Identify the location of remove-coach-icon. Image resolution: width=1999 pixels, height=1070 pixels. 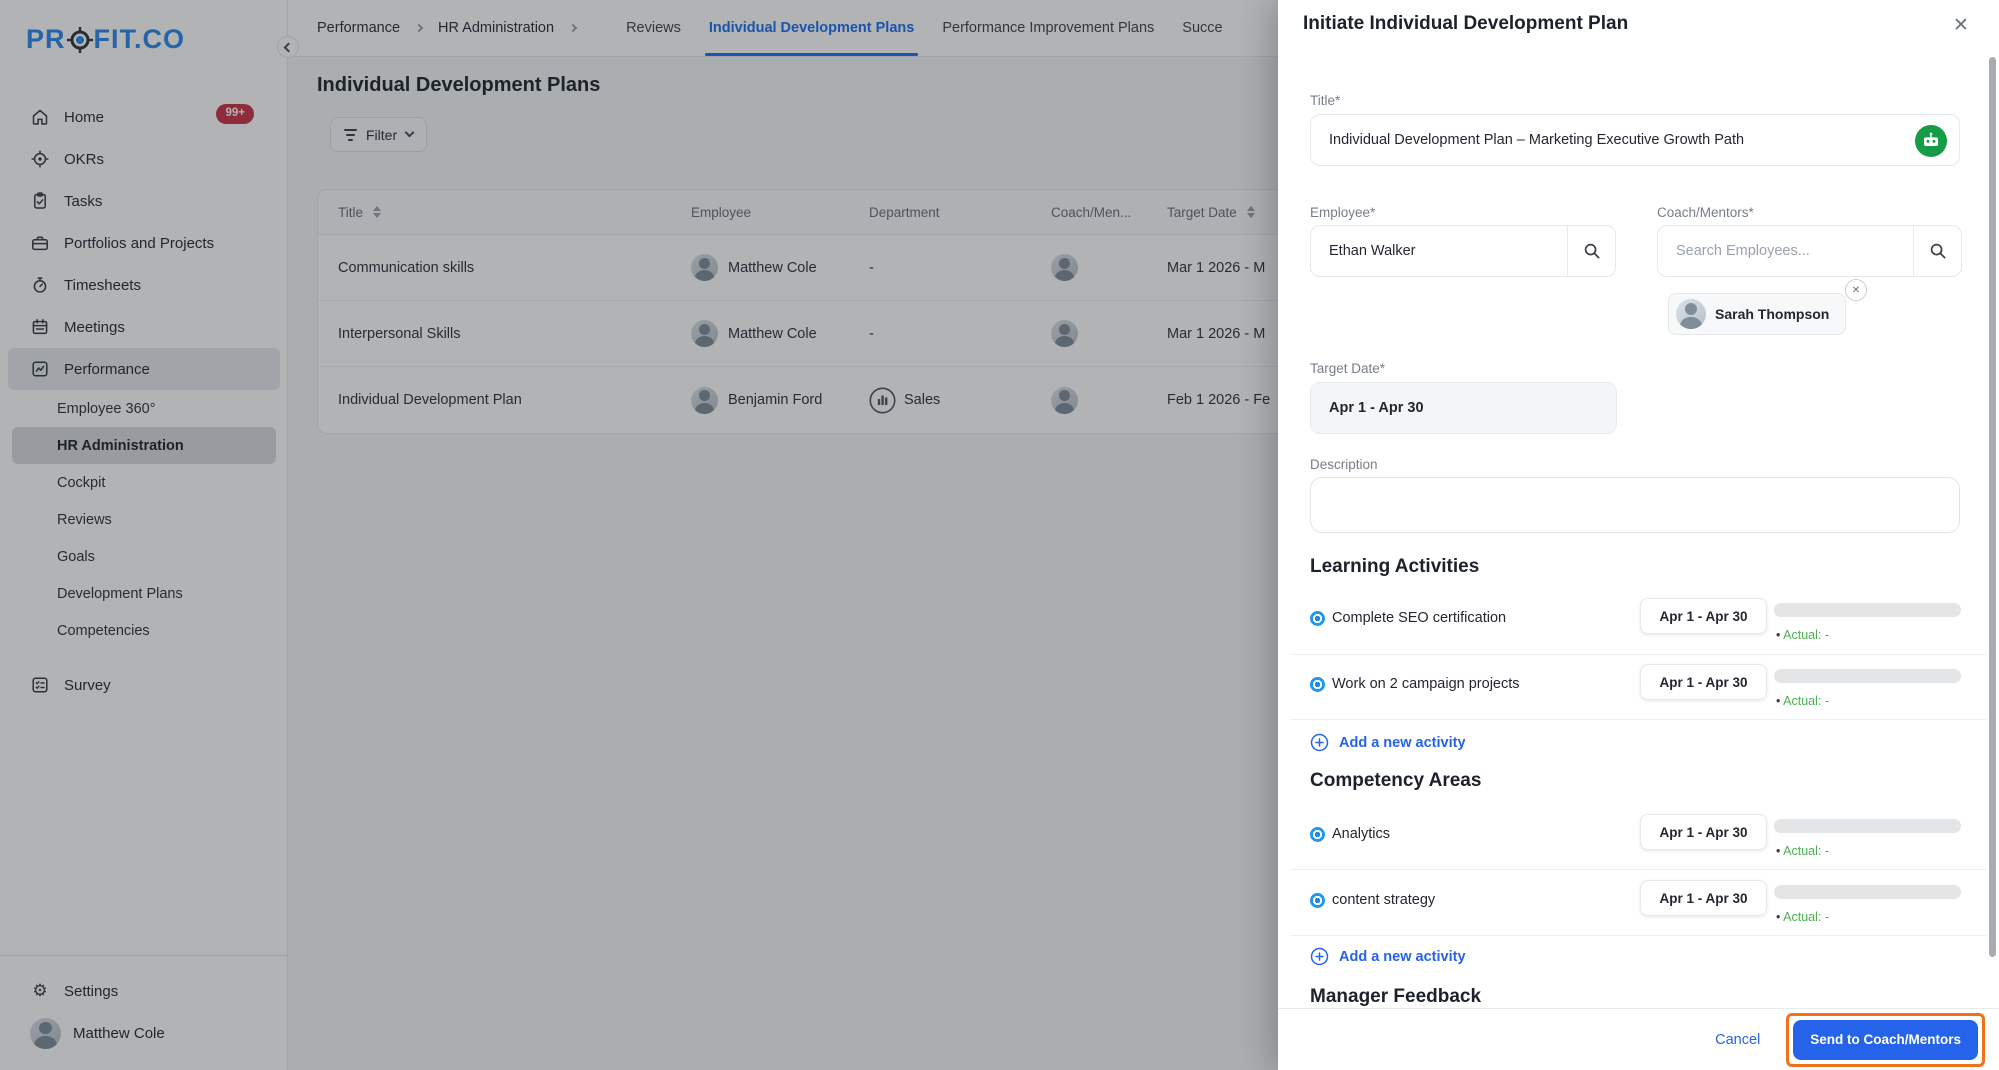
(1856, 290).